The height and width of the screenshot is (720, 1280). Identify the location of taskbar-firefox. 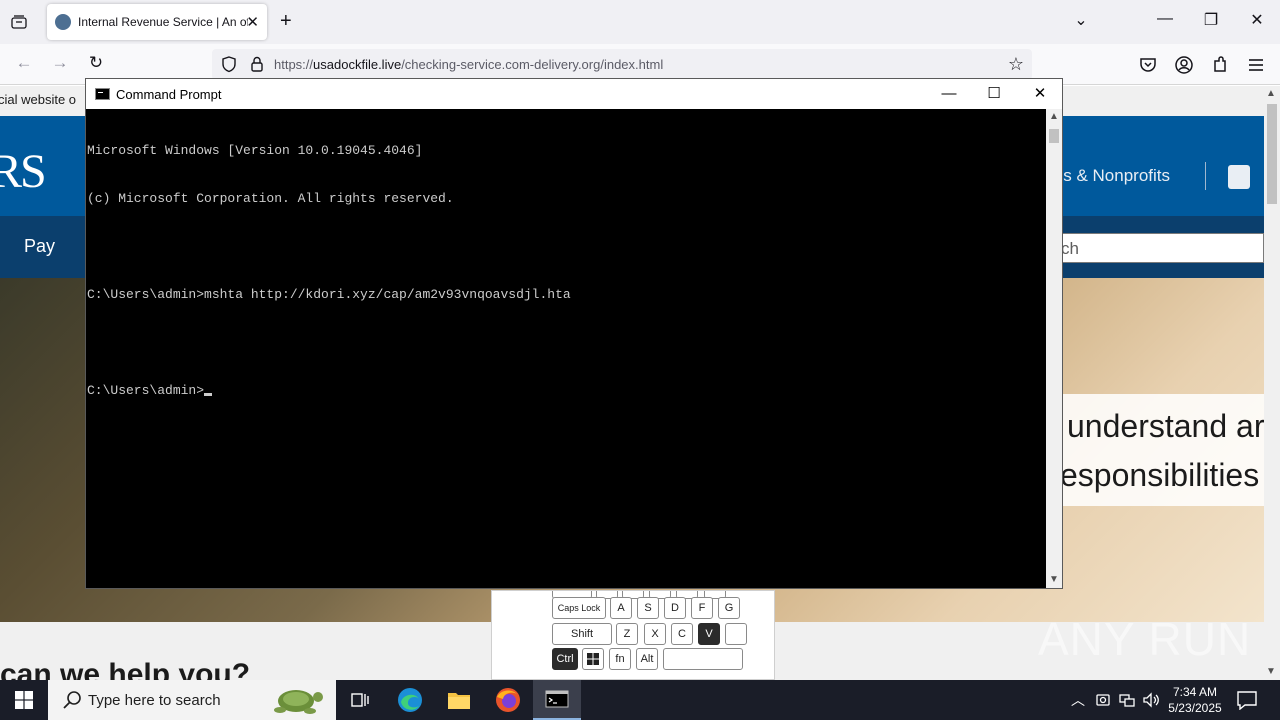
(508, 700).